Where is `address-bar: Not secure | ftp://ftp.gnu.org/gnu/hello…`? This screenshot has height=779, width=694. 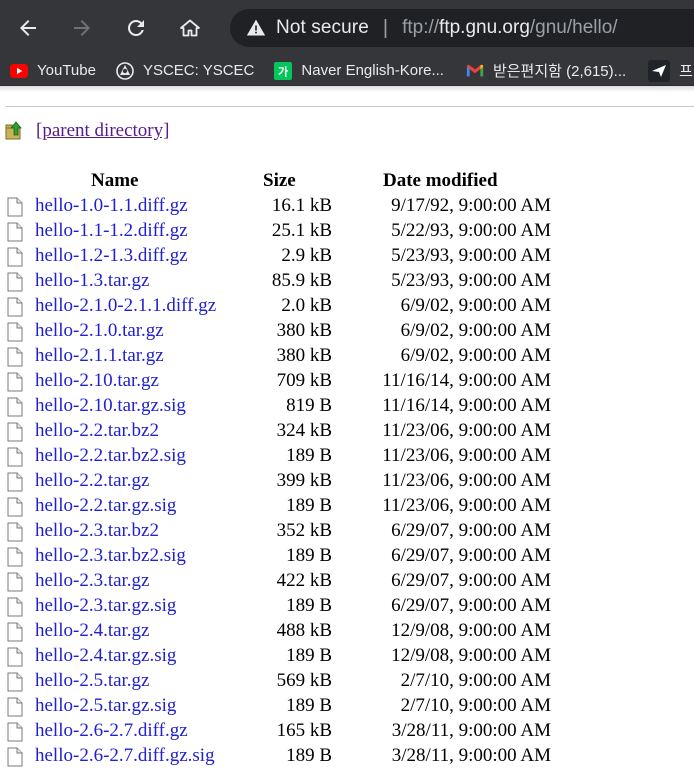 address-bar: Not secure | ftp://ftp.gnu.org/gnu/hello… is located at coordinates (462, 28).